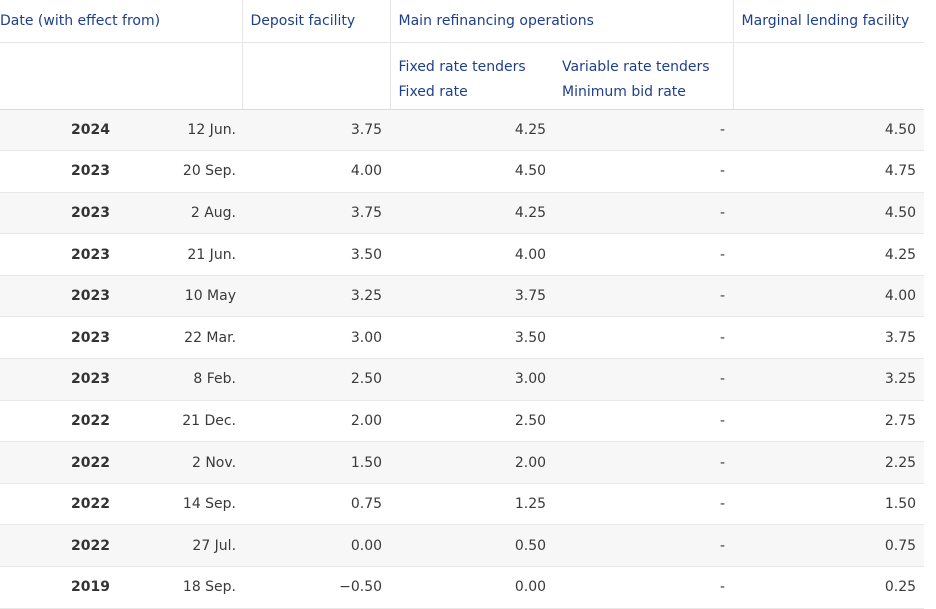  Describe the element at coordinates (530, 545) in the screenshot. I see `cell-fixed-rate: 0.50` at that location.